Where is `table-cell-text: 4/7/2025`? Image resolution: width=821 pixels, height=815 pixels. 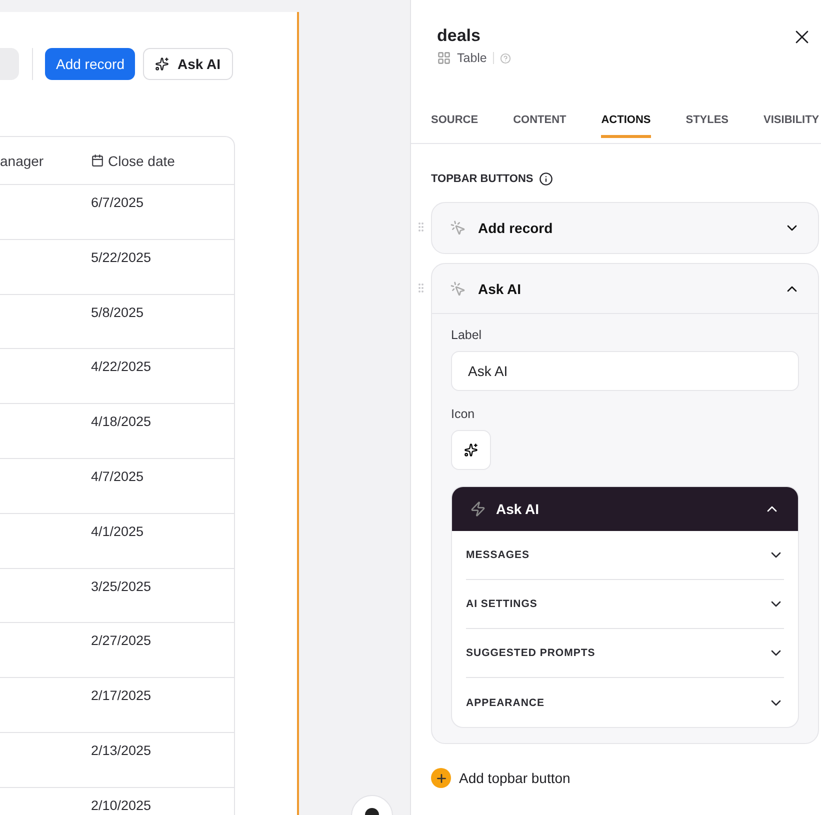 table-cell-text: 4/7/2025 is located at coordinates (118, 477).